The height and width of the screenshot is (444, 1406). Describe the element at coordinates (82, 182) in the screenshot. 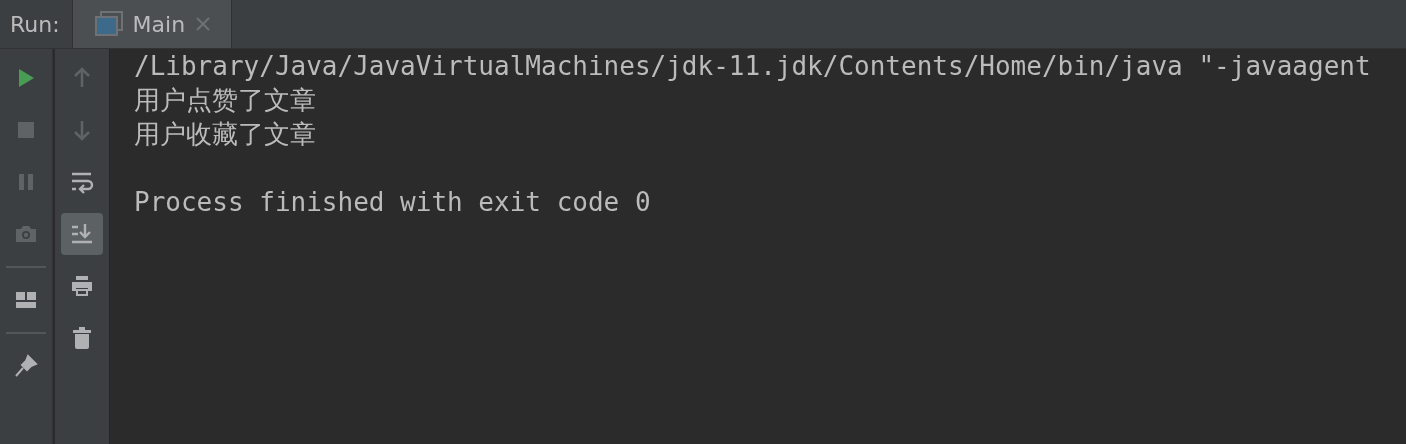

I see `soft-wrap-icon` at that location.